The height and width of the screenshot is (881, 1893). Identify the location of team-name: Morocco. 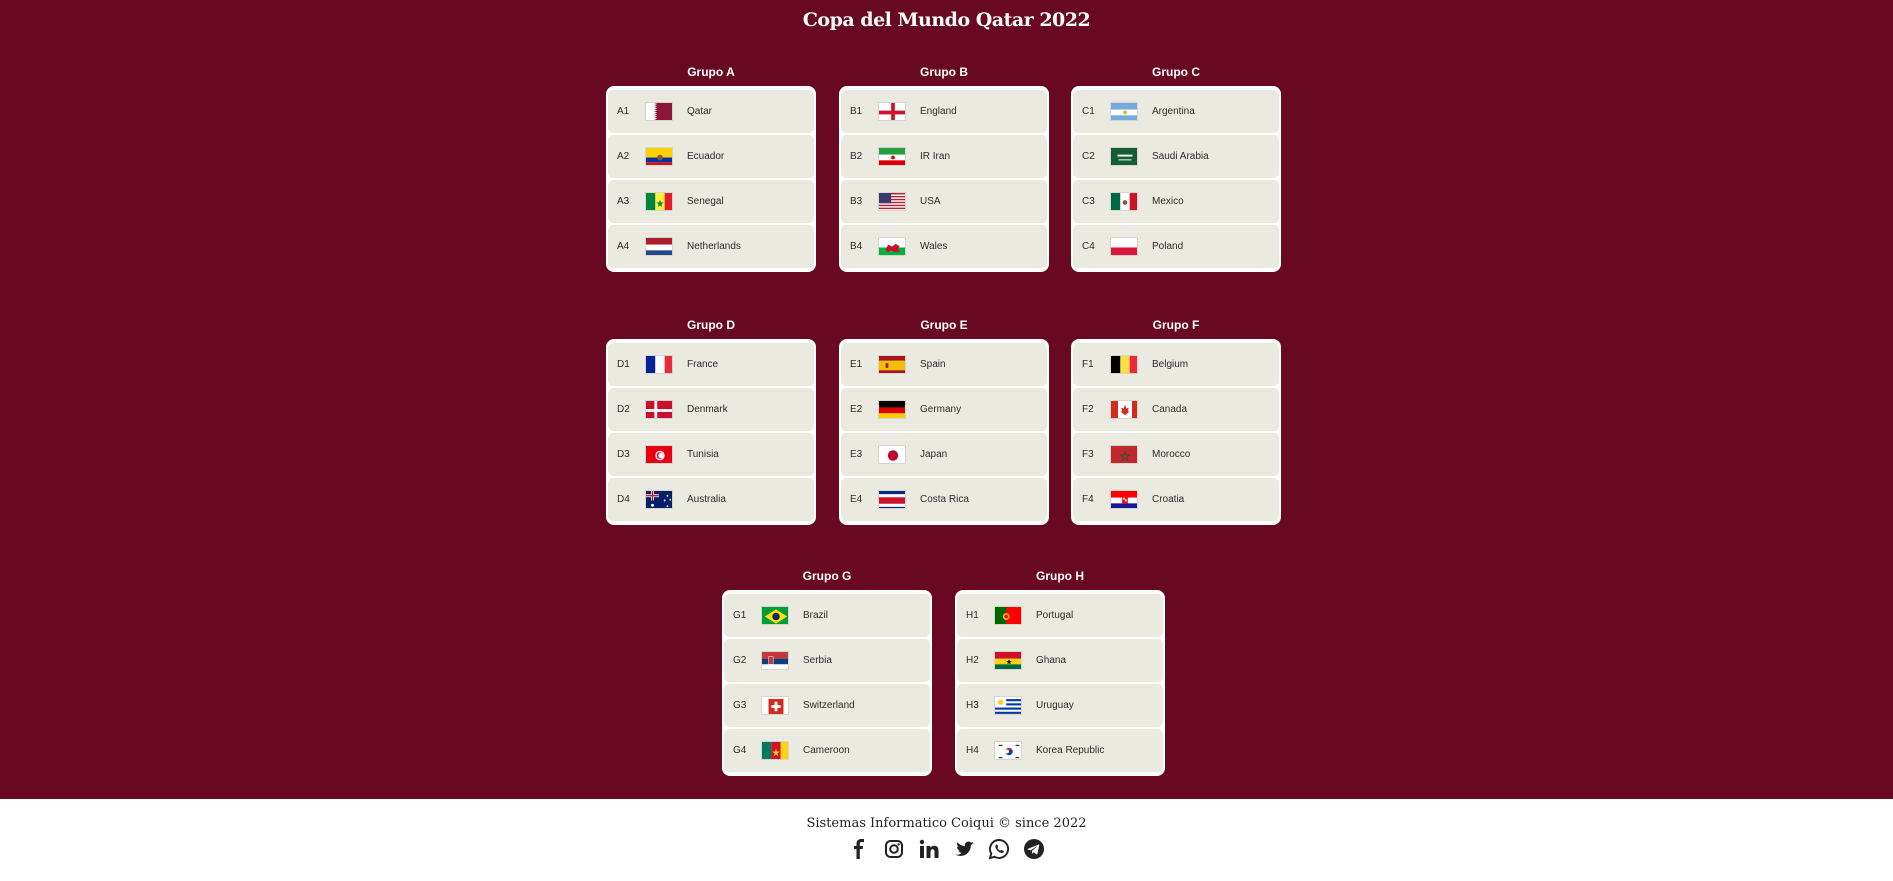
(1171, 454).